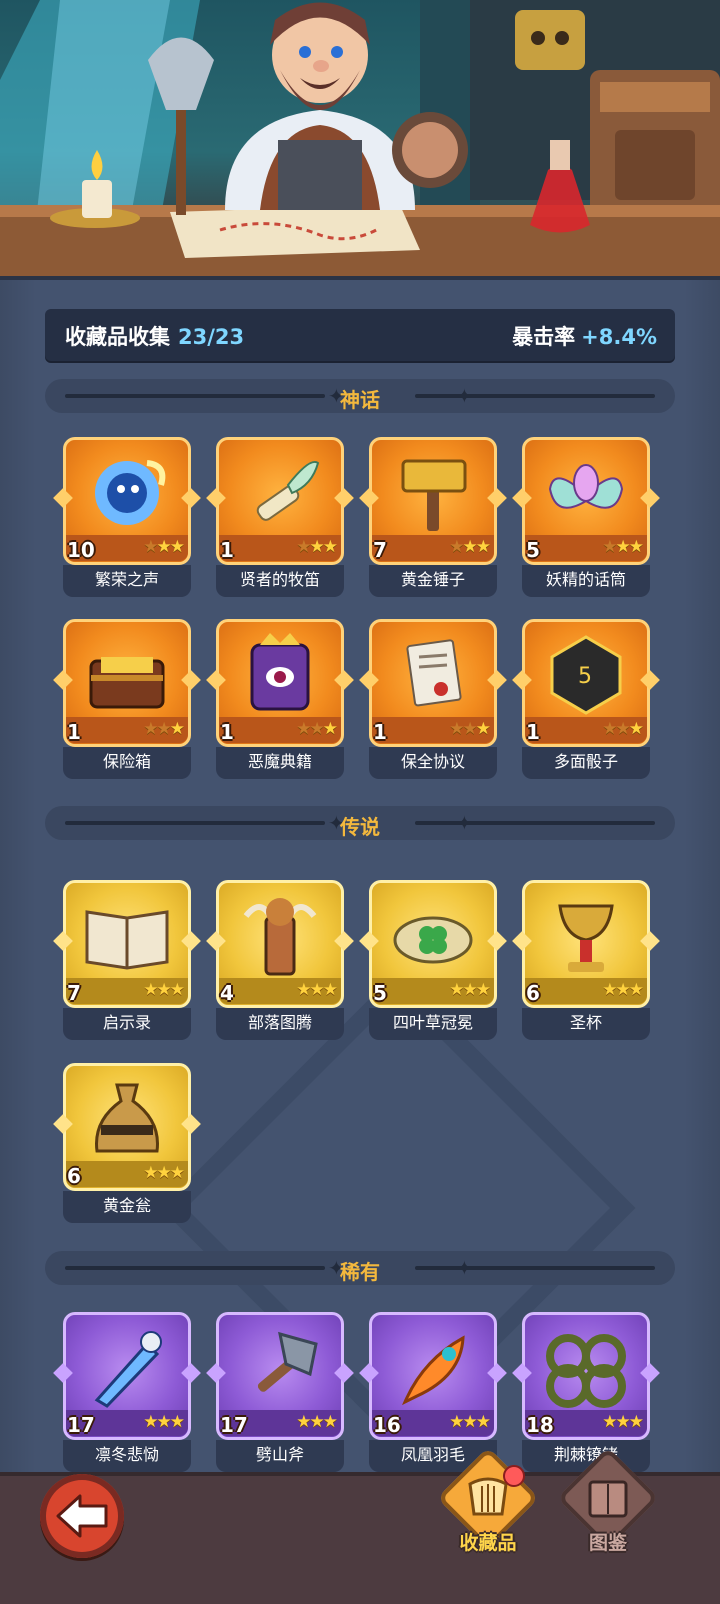  Describe the element at coordinates (360, 400) in the screenshot. I see `section-title-mythic: 神话` at that location.